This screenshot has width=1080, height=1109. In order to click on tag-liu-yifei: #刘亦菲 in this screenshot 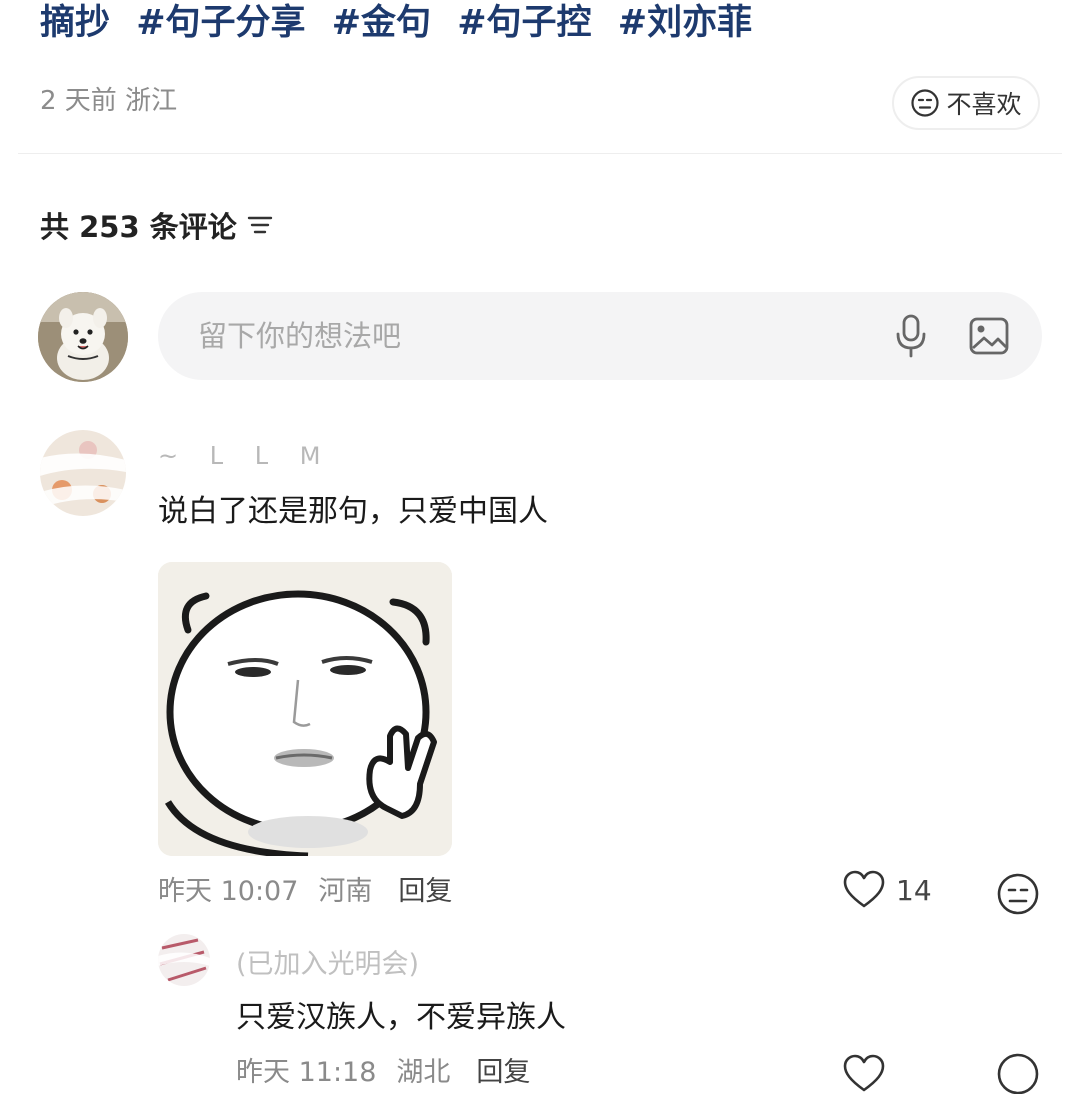, I will do `click(685, 23)`.